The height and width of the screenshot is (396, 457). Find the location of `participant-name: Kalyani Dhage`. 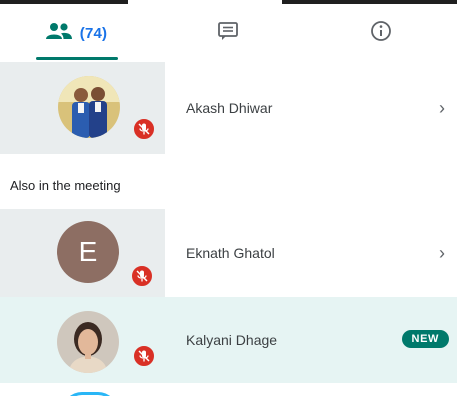

participant-name: Kalyani Dhage is located at coordinates (232, 340).